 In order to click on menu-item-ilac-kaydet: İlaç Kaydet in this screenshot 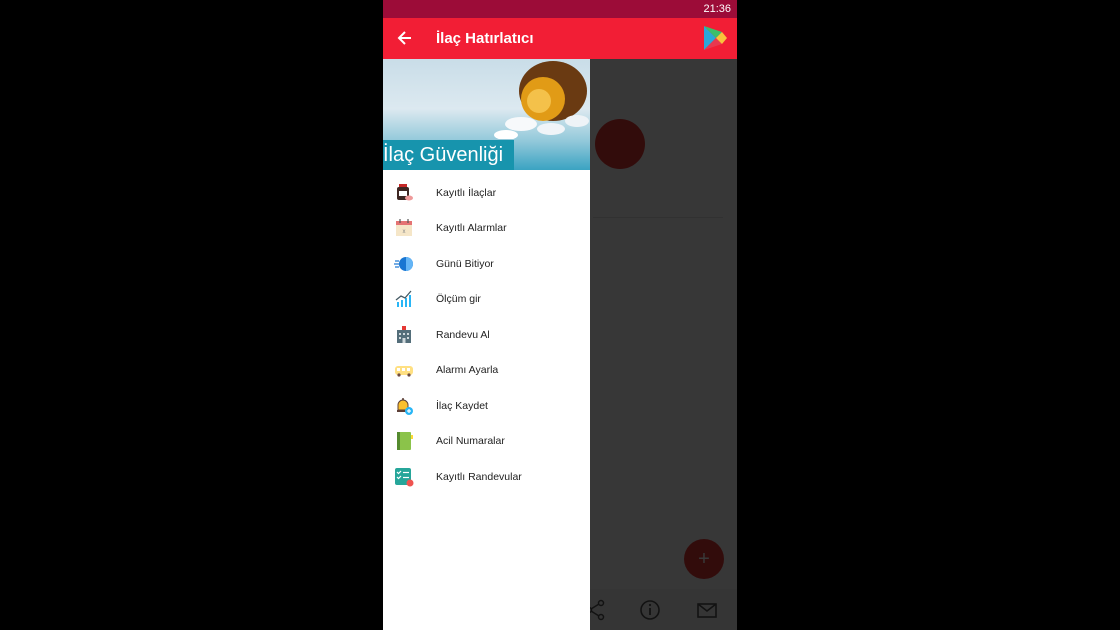, I will do `click(486, 406)`.